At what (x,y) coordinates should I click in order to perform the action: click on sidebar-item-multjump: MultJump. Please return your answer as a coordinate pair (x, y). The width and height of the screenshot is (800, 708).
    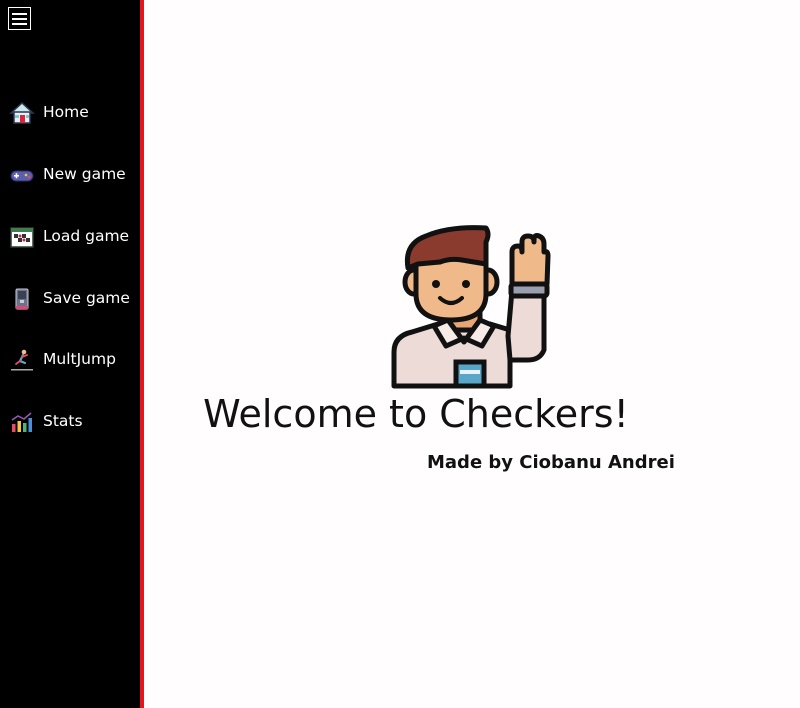
    Looking at the image, I should click on (70, 360).